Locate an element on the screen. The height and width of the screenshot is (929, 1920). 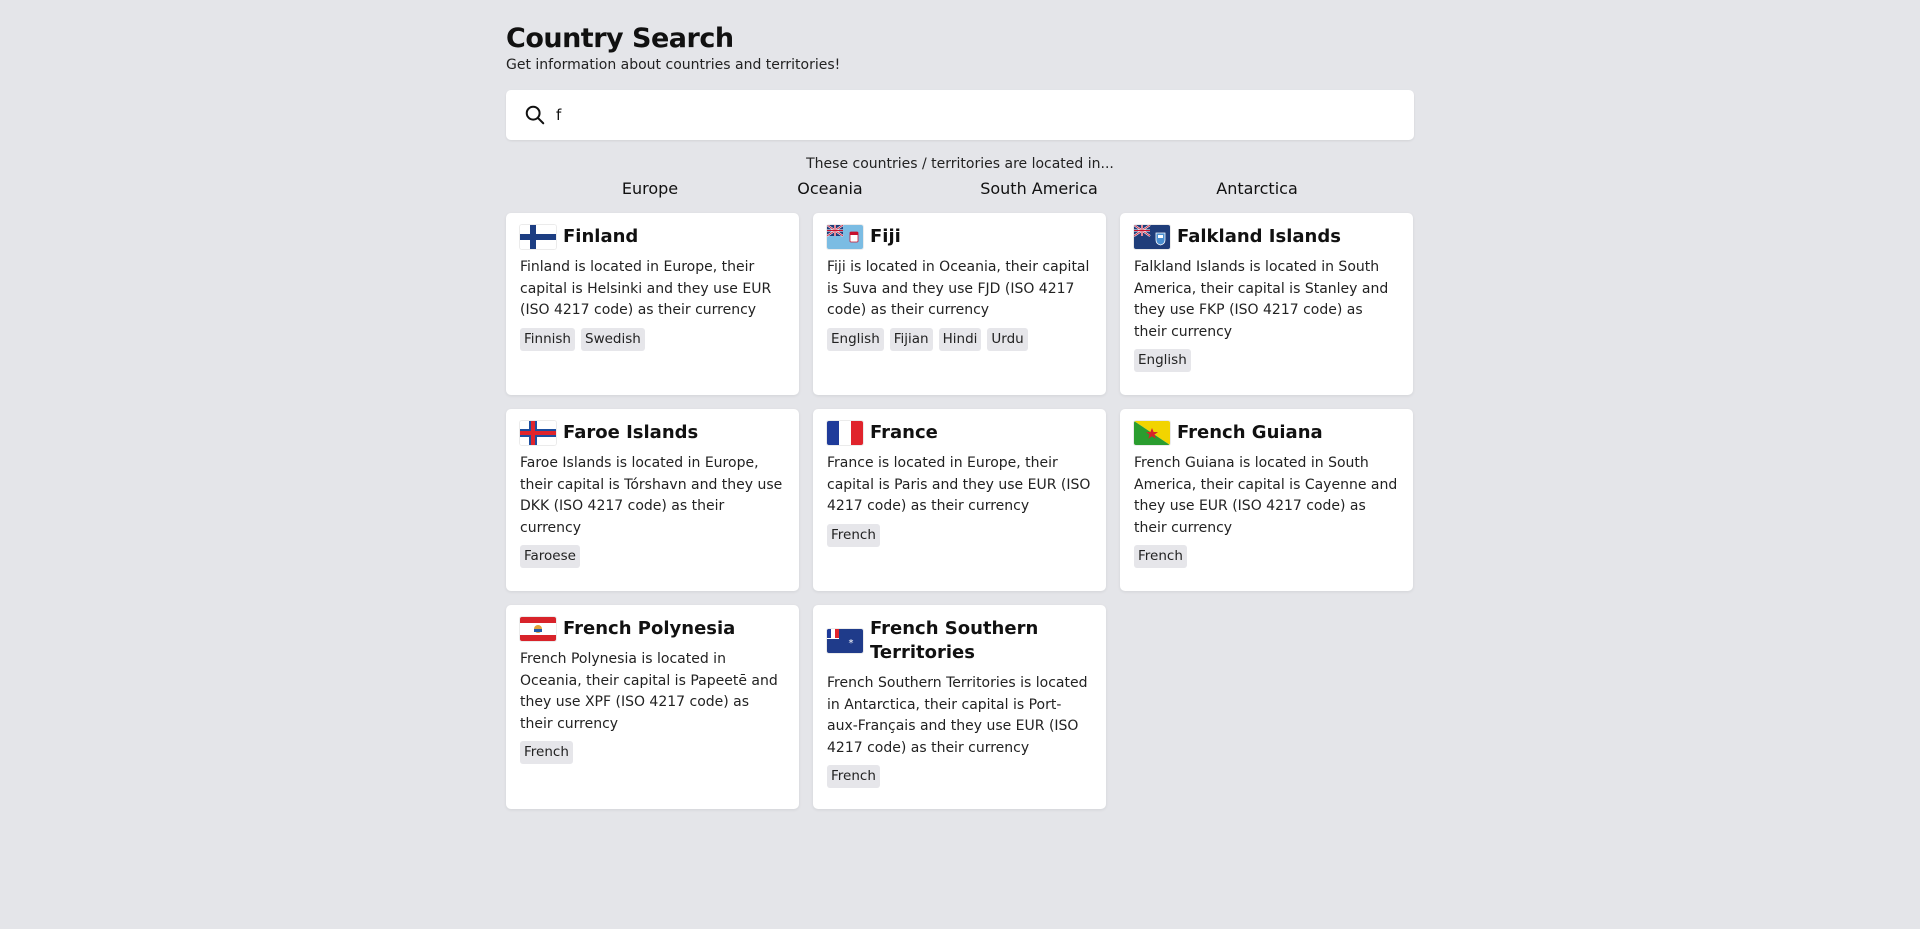
page-title: Country Search is located at coordinates (620, 38).